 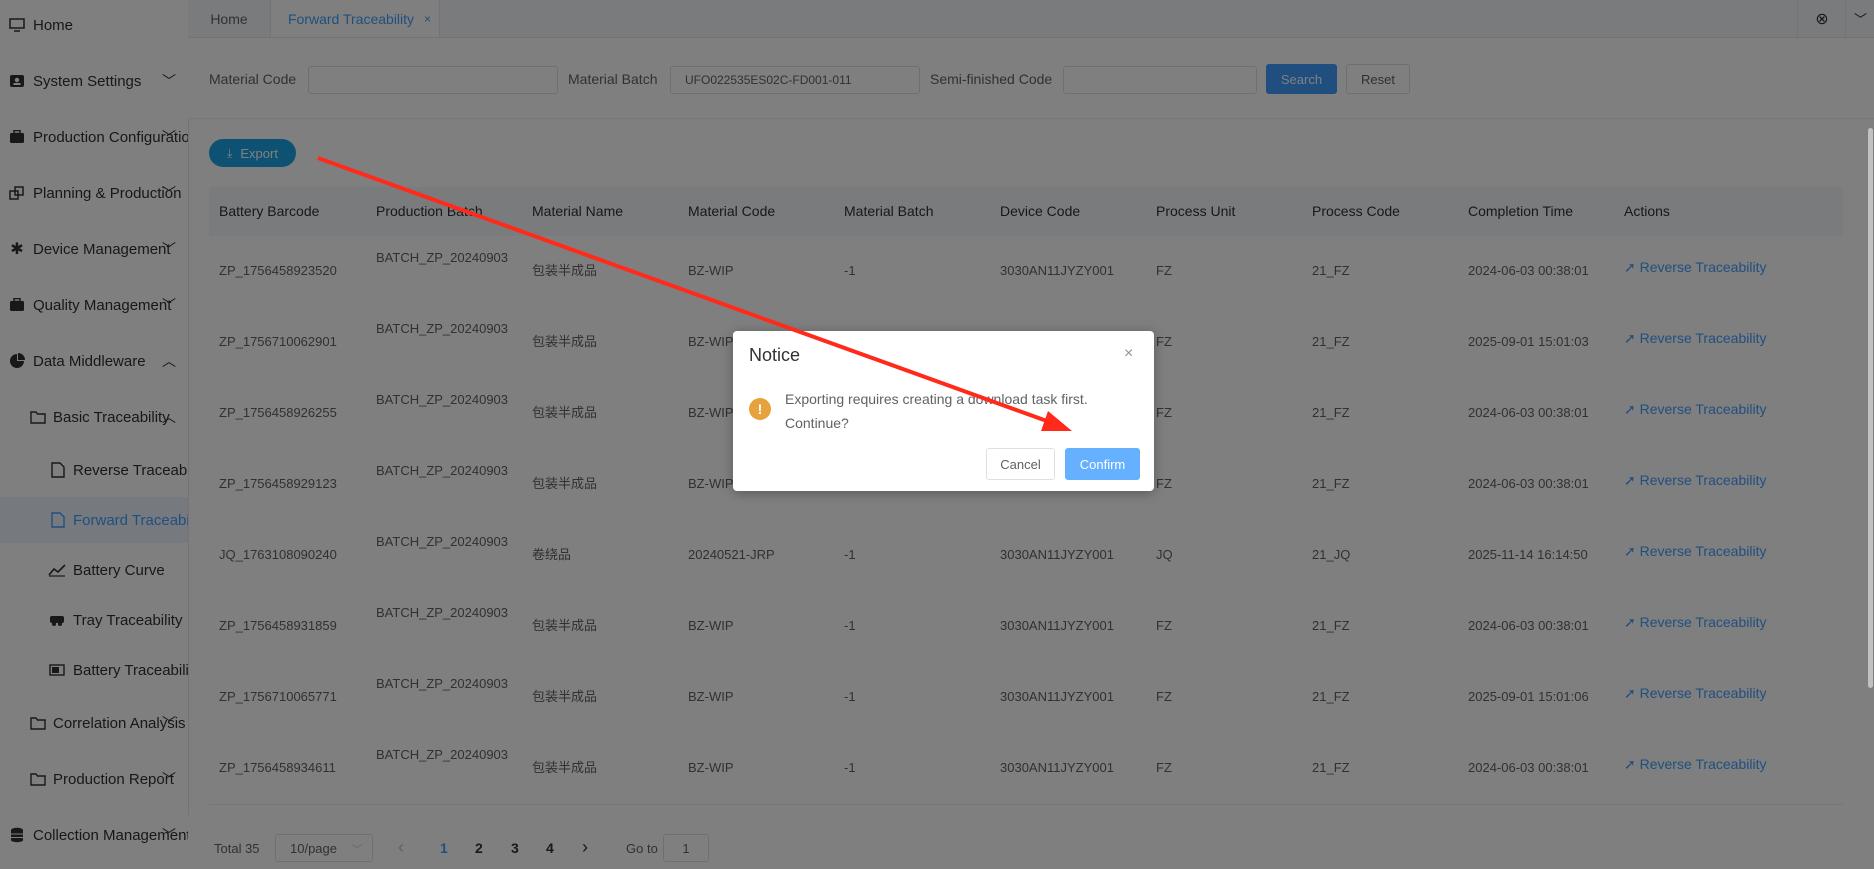 I want to click on confirm-button: Confirm, so click(x=1102, y=464).